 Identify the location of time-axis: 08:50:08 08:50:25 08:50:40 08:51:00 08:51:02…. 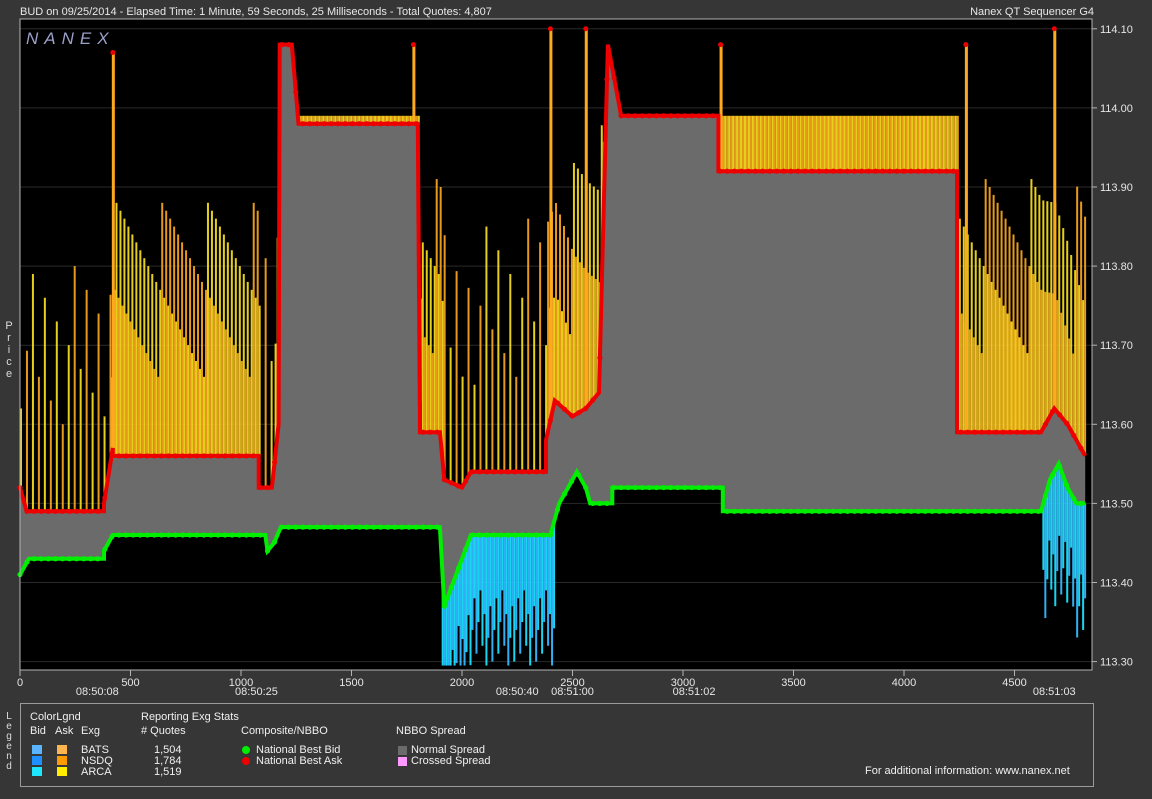
(576, 692).